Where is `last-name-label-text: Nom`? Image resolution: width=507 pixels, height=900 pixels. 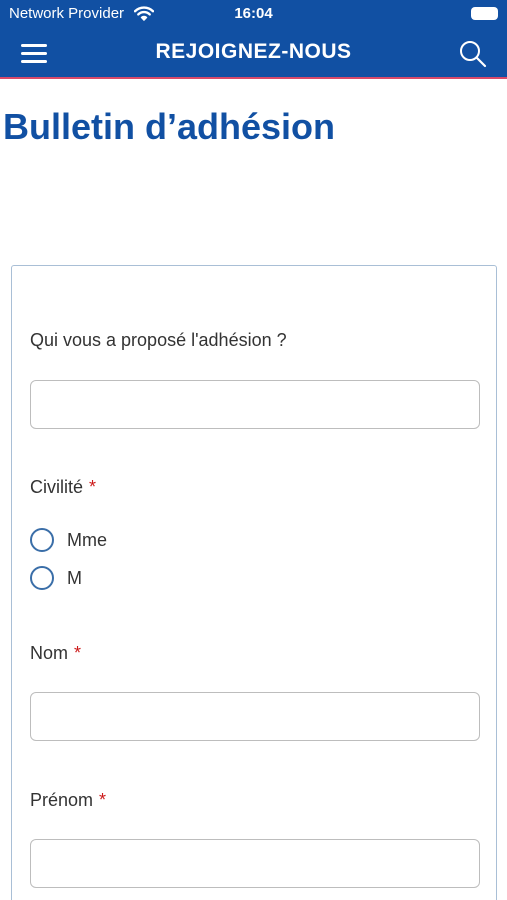 last-name-label-text: Nom is located at coordinates (49, 653).